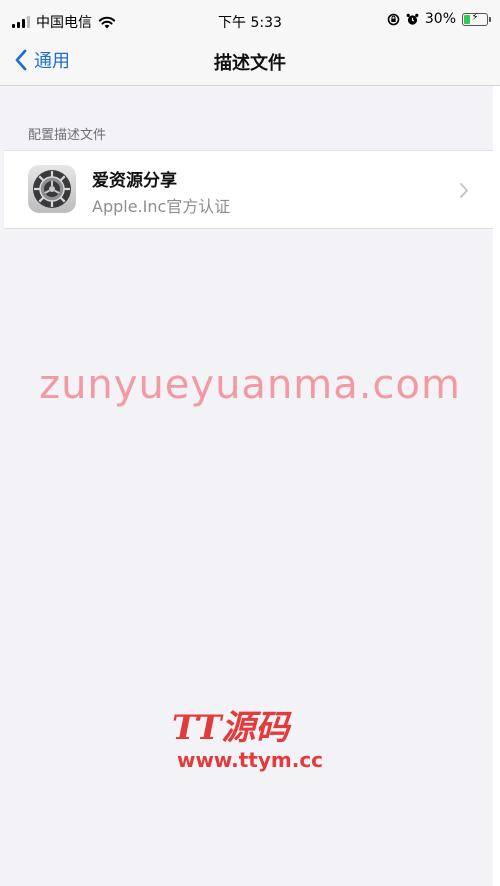  I want to click on status-bar: 中国电信 下午 5:33 30% ⚡, so click(250, 20).